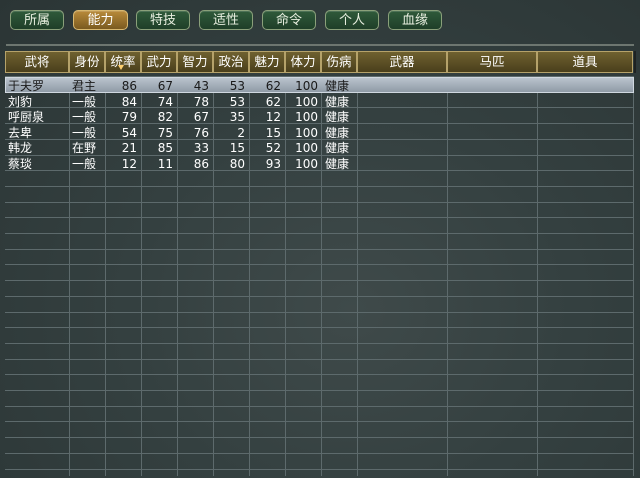 This screenshot has height=478, width=640. What do you see at coordinates (165, 117) in the screenshot?
I see `cell-war: 82` at bounding box center [165, 117].